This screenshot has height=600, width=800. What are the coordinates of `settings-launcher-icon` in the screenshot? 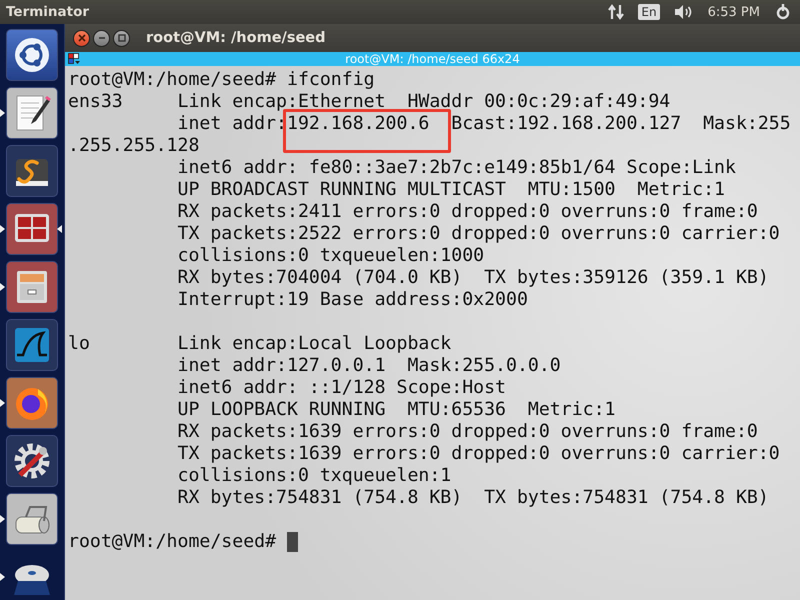 It's located at (32, 461).